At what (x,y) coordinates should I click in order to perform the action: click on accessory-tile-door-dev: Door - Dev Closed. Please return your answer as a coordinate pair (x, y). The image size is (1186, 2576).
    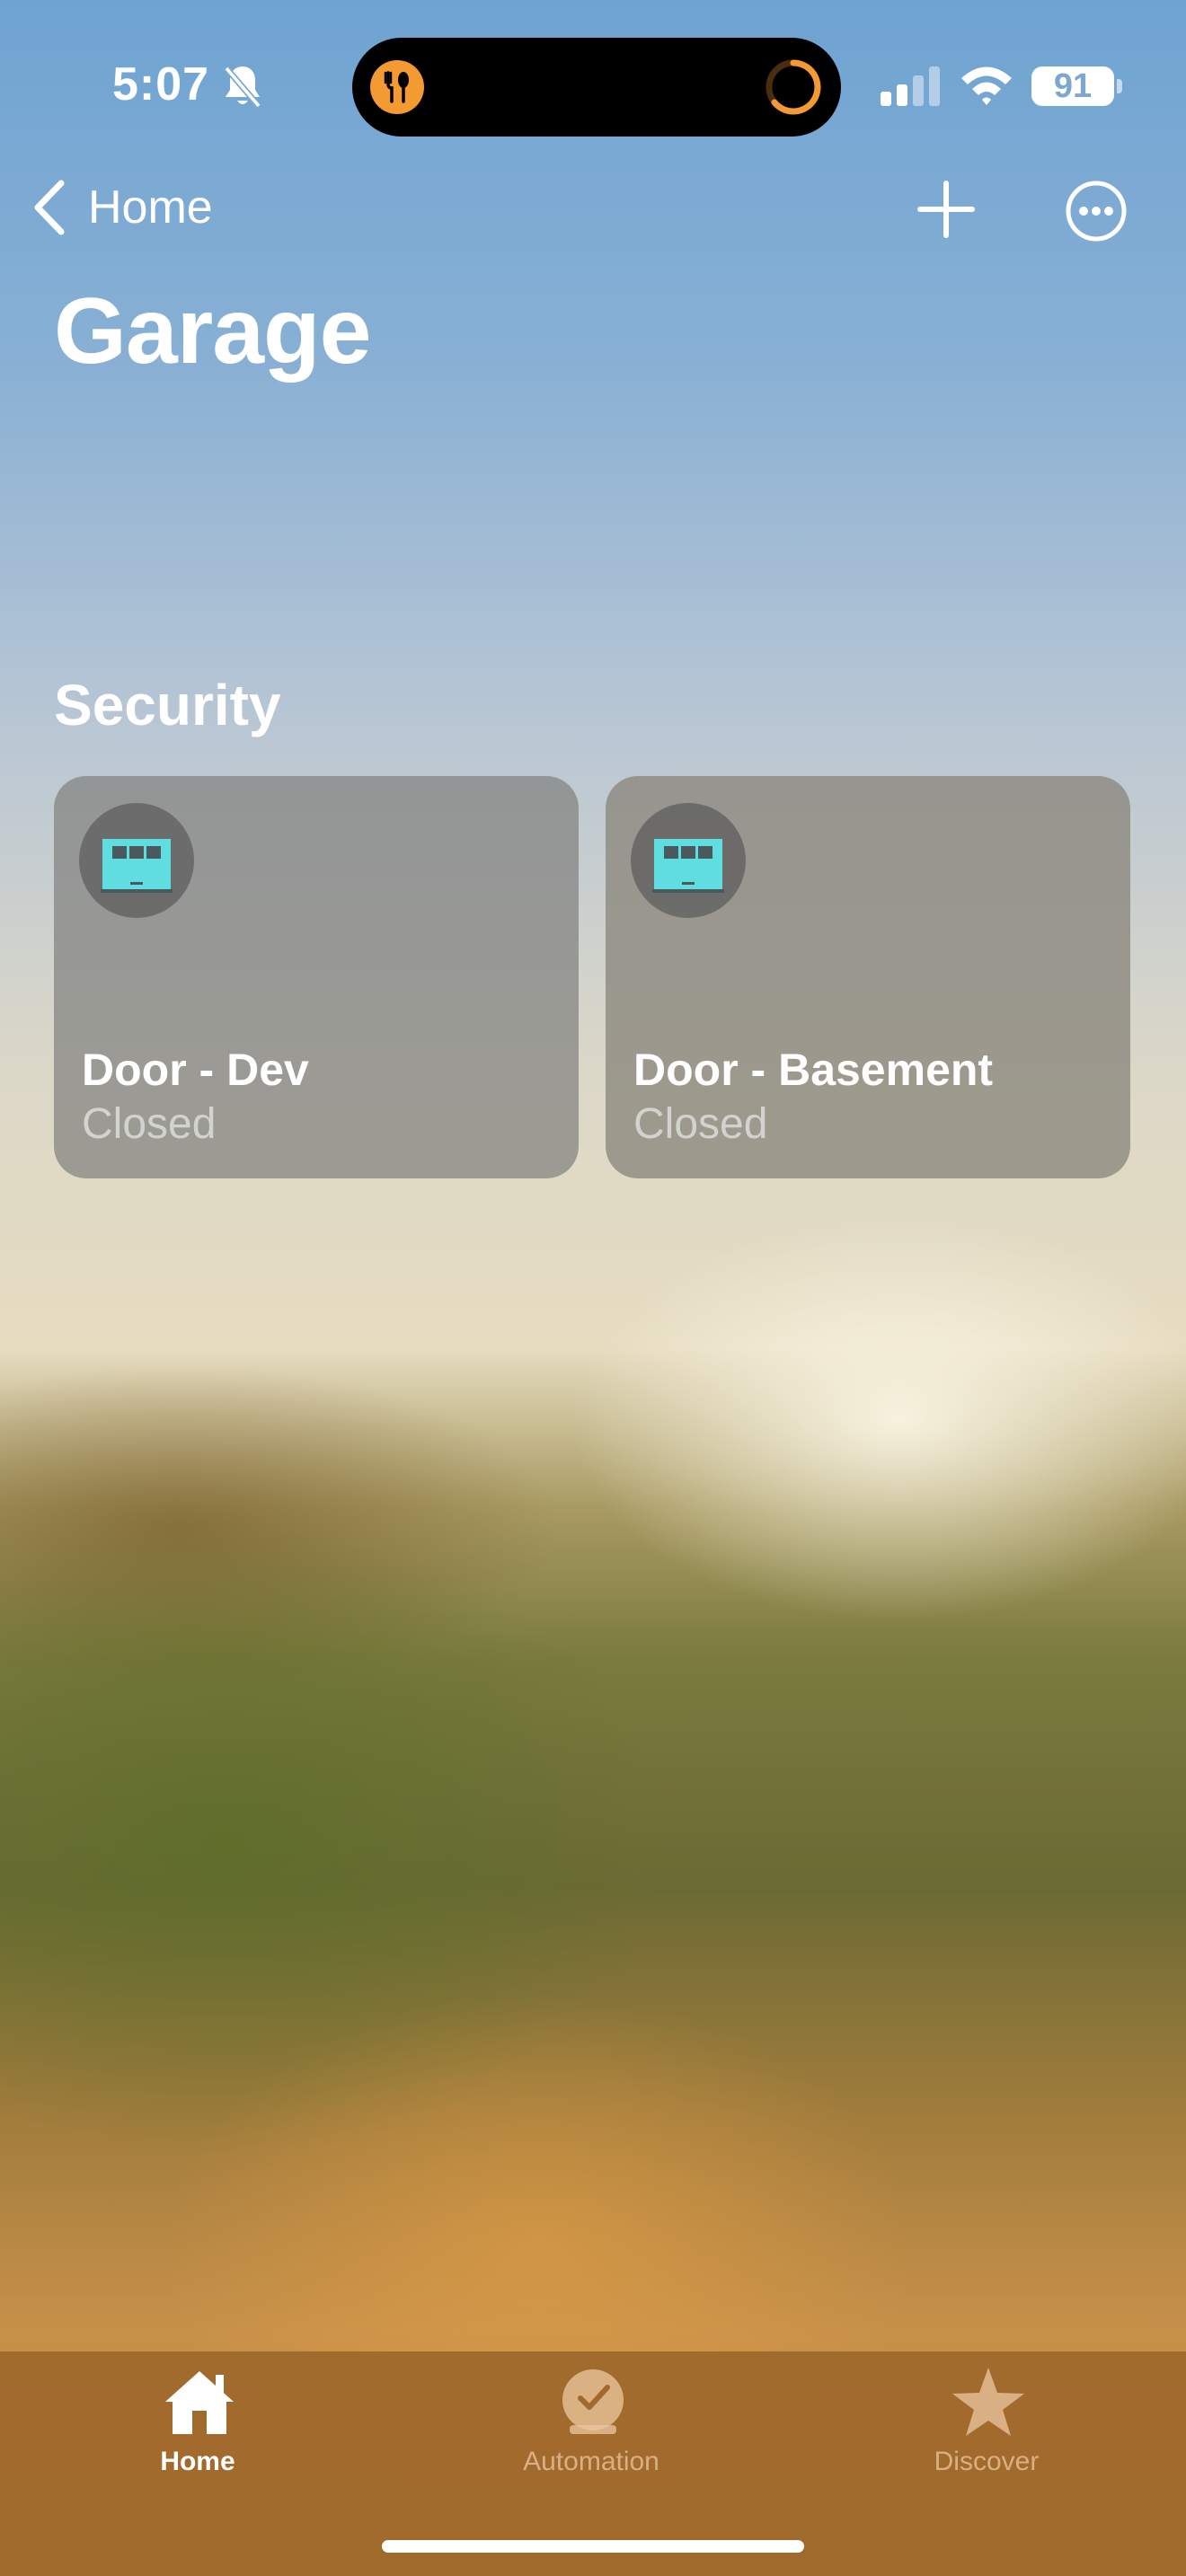
    Looking at the image, I should click on (316, 977).